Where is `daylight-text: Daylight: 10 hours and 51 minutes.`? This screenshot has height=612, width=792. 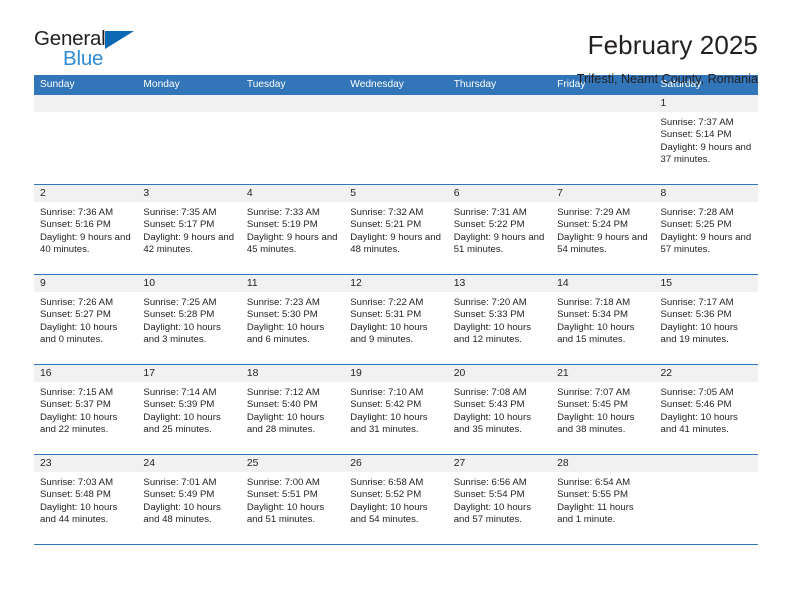 daylight-text: Daylight: 10 hours and 51 minutes. is located at coordinates (285, 513).